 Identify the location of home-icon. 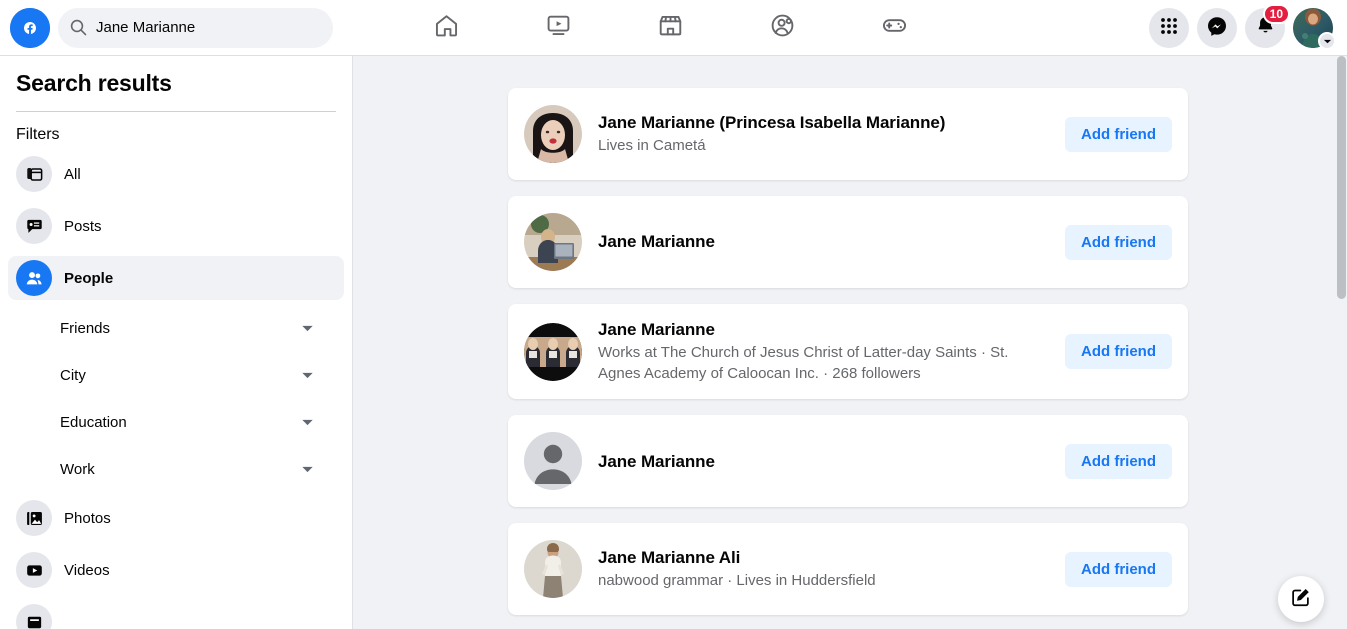
(446, 28).